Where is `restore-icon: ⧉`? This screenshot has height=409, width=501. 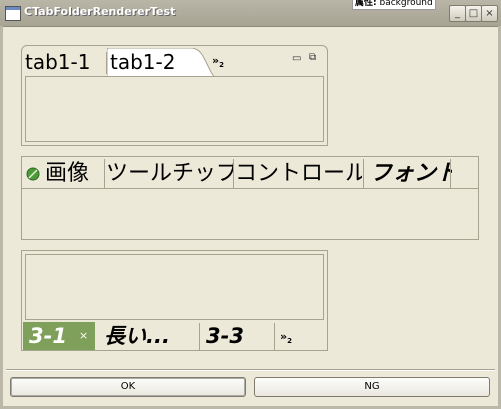 restore-icon: ⧉ is located at coordinates (312, 57).